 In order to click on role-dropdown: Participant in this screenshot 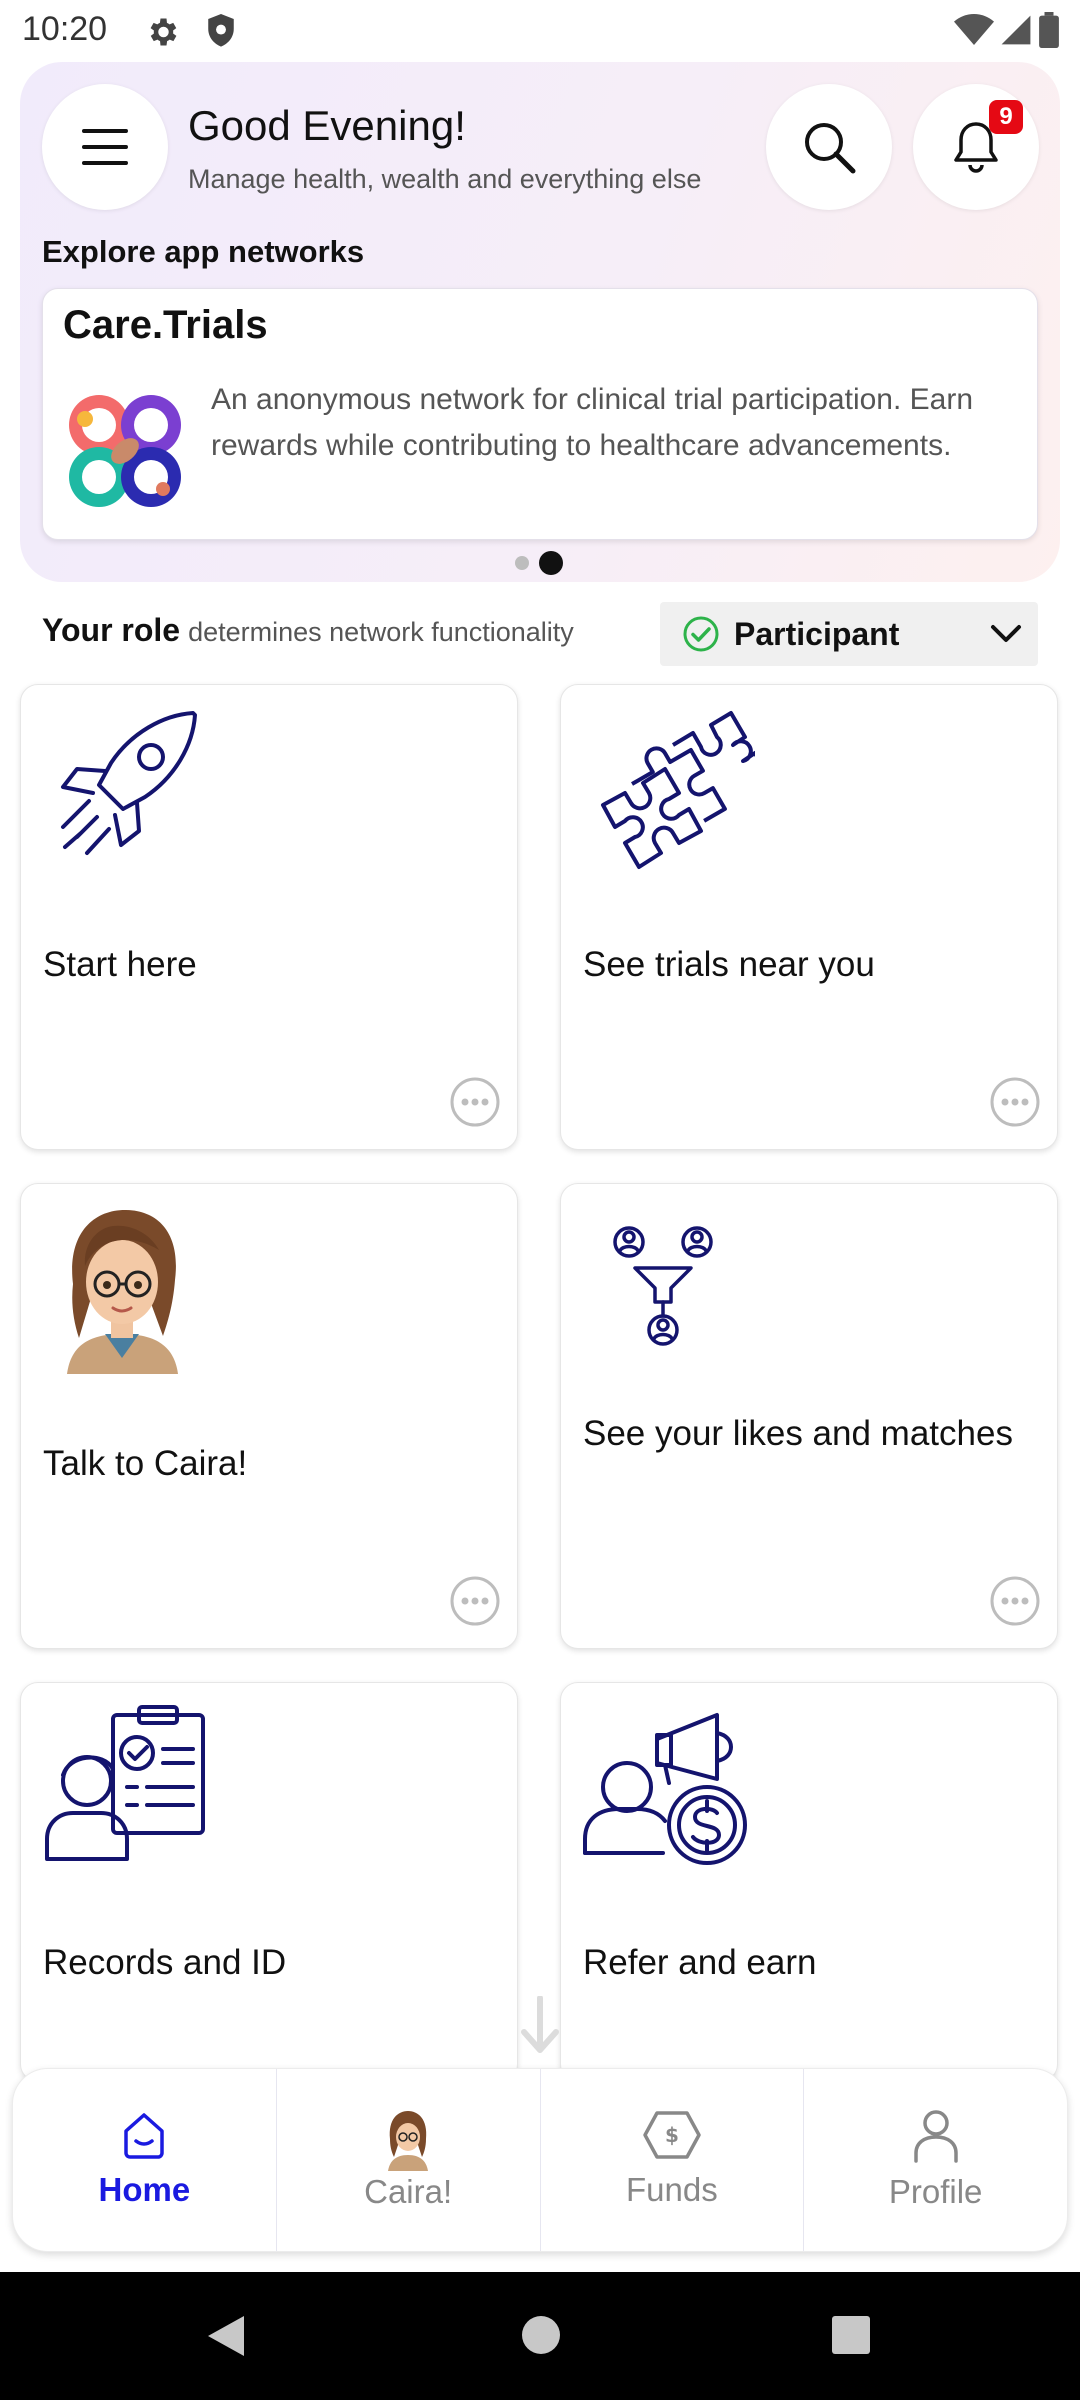, I will do `click(849, 634)`.